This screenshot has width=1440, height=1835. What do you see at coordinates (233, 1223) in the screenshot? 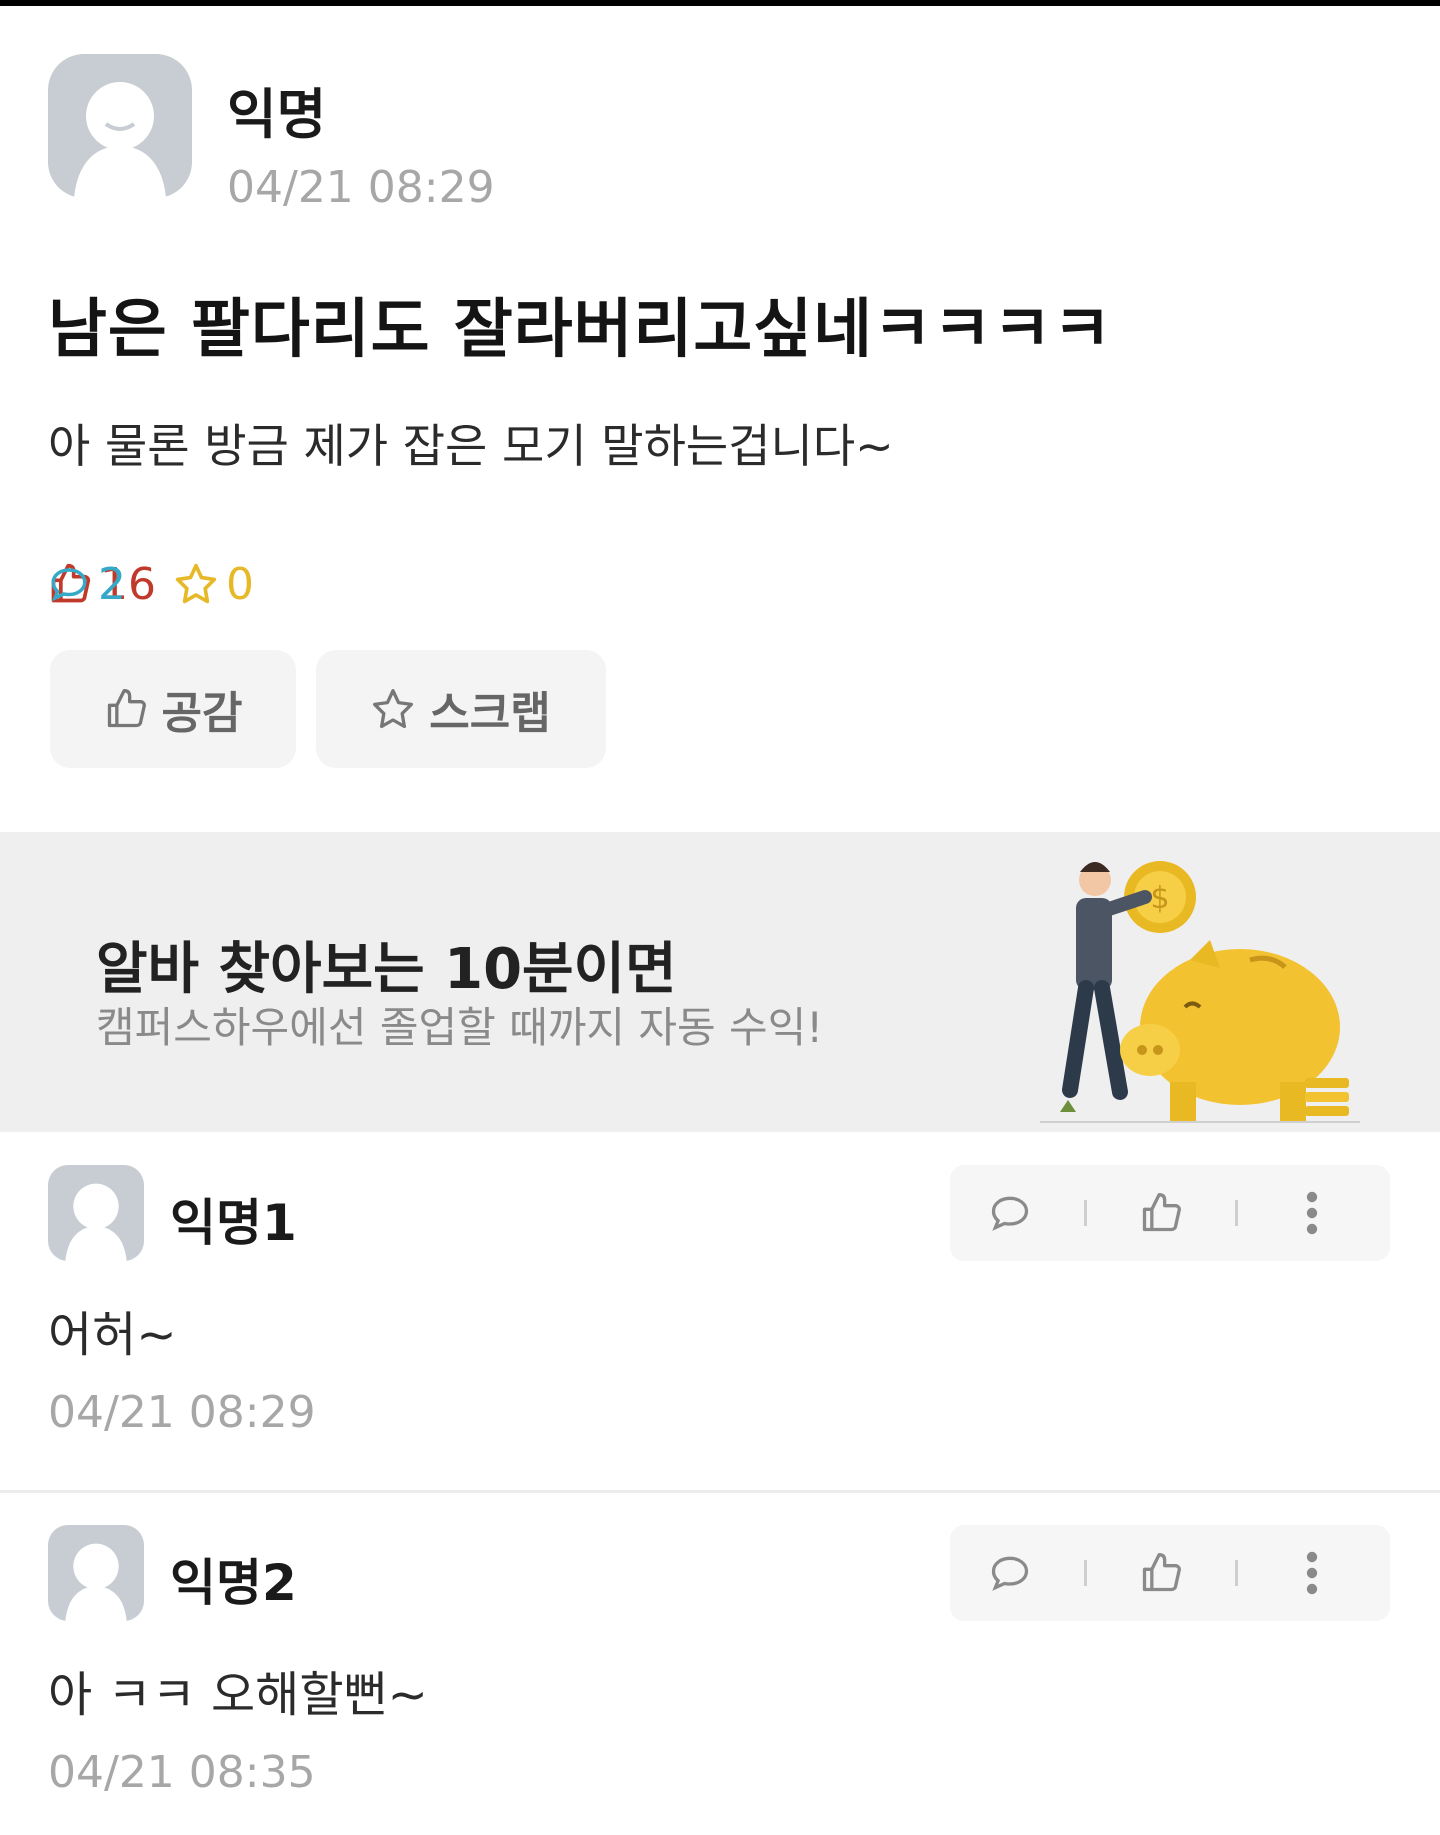
I see `comment-author: 익명1` at bounding box center [233, 1223].